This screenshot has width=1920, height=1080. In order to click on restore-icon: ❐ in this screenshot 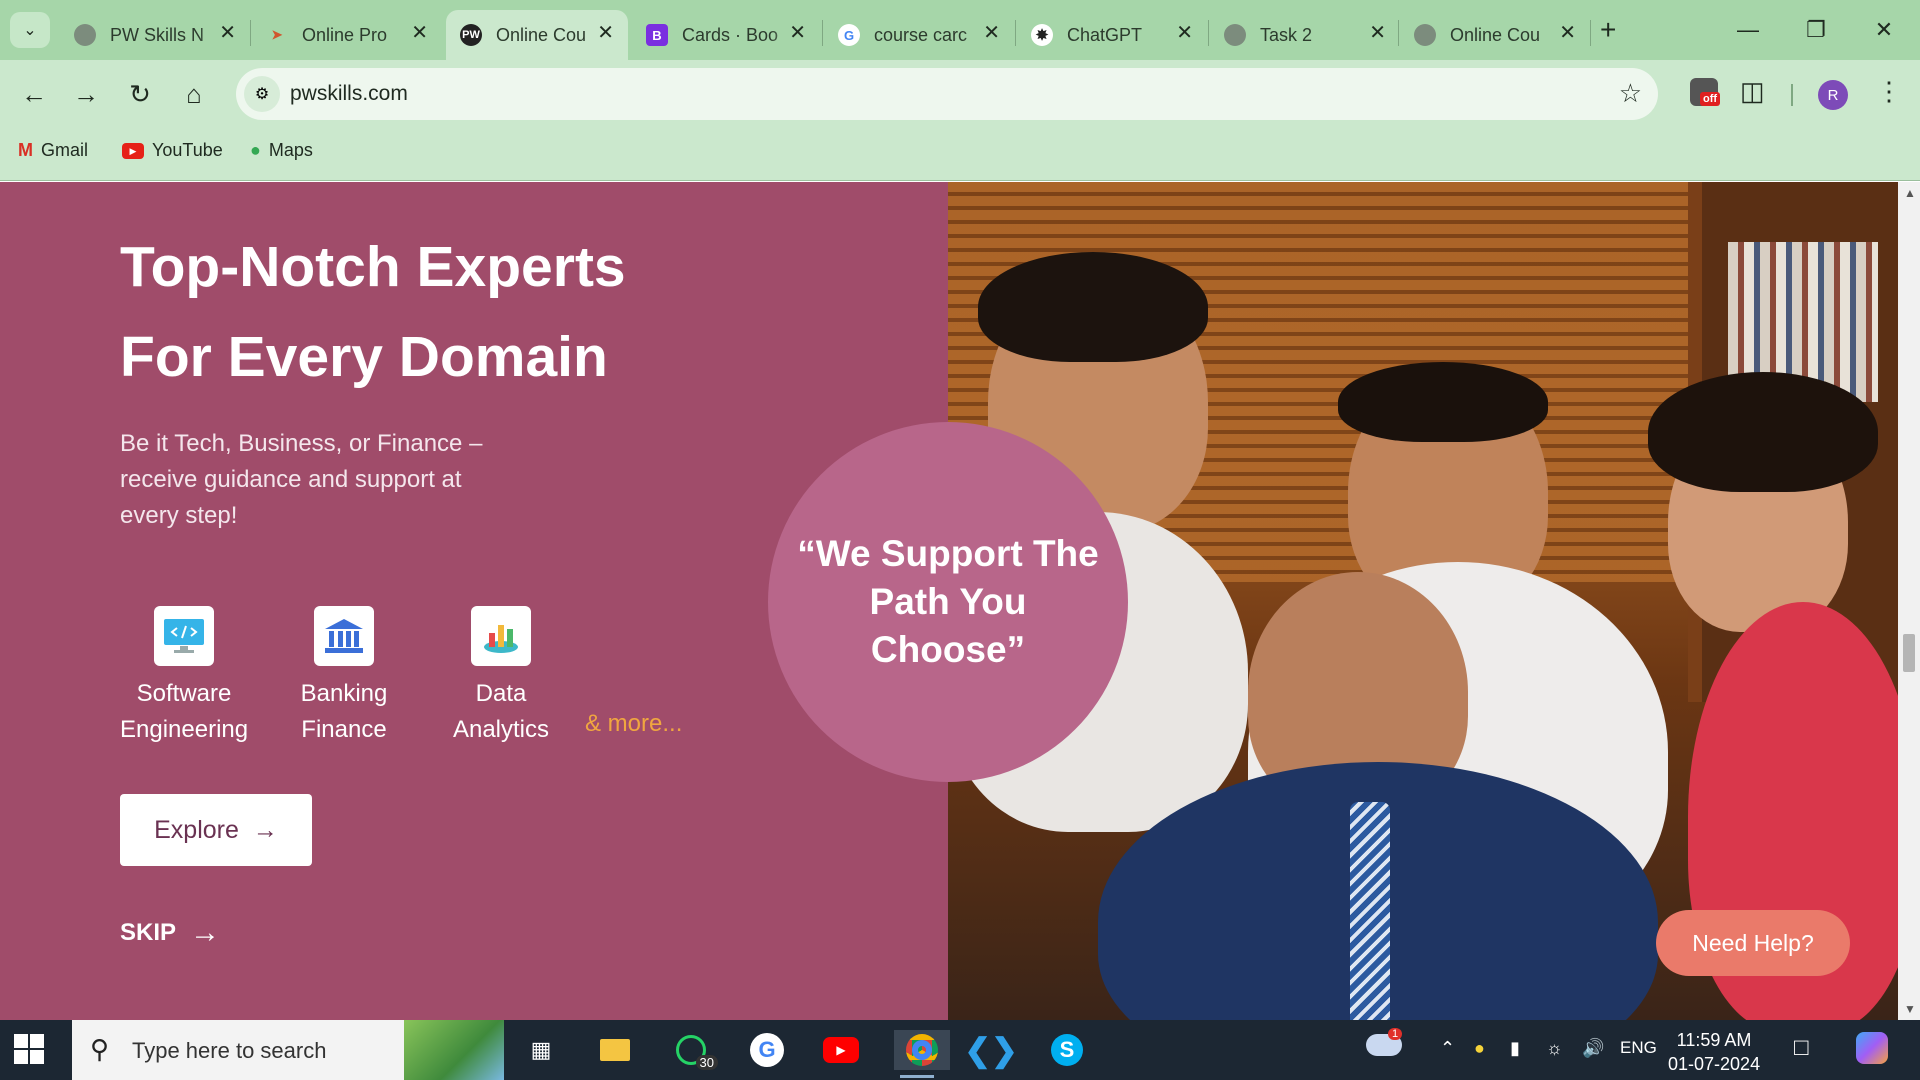, I will do `click(1816, 29)`.